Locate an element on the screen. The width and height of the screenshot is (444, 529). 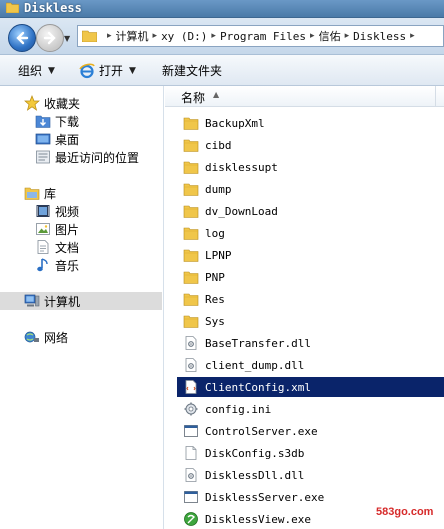
file-name: cibd is located at coordinates (218, 145).